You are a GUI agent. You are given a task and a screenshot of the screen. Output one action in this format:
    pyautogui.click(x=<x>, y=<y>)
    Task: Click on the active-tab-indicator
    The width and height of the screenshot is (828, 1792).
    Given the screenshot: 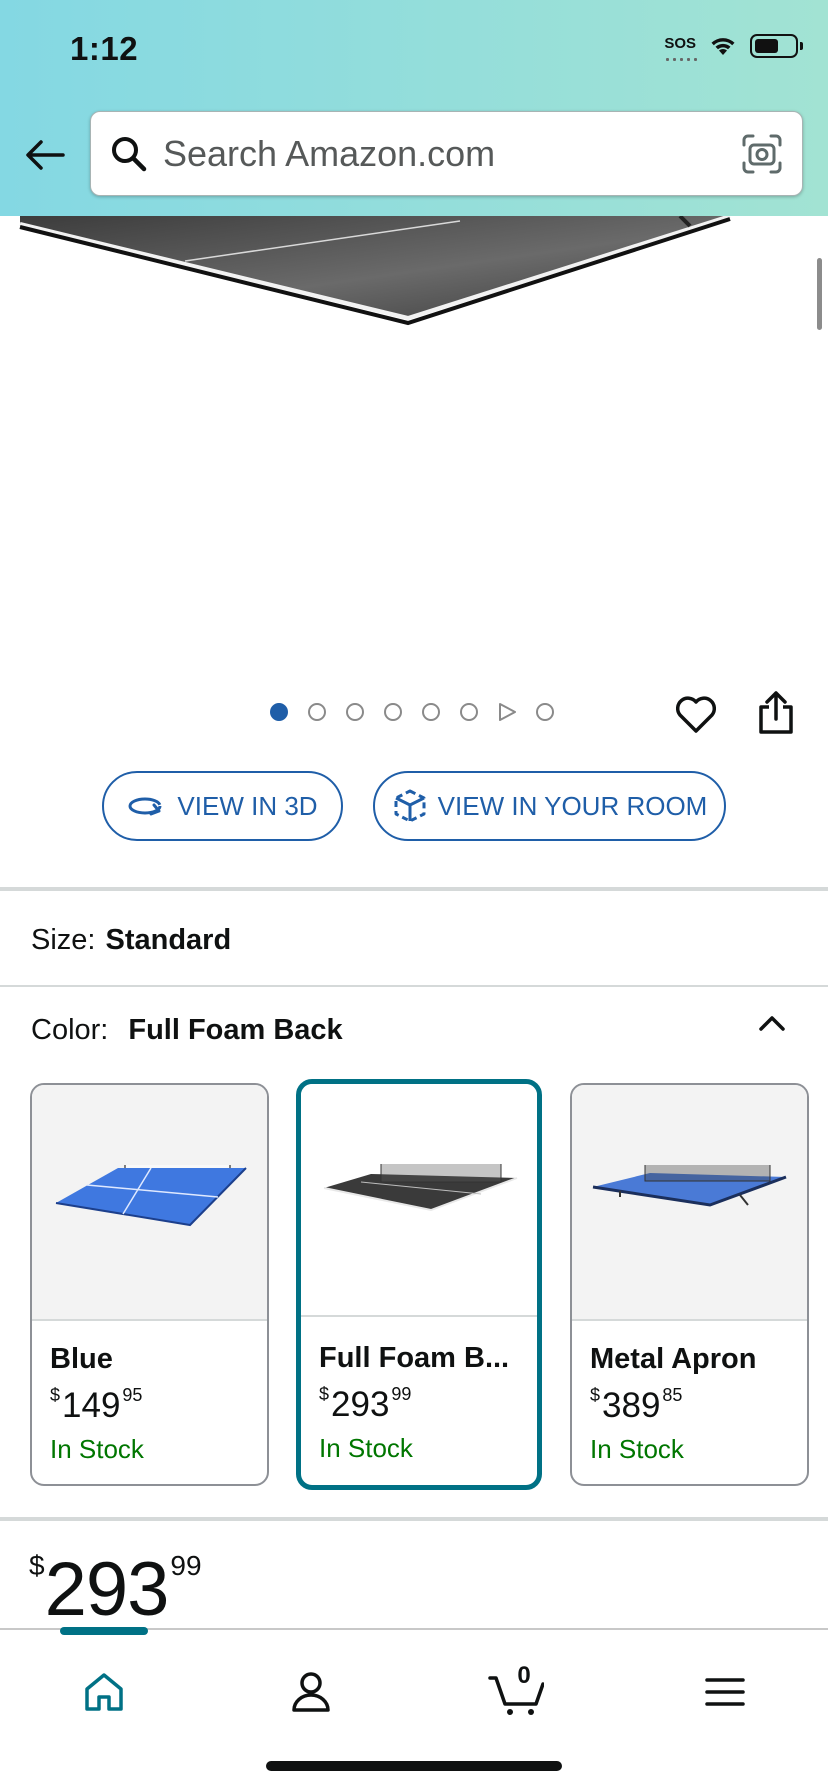 What is the action you would take?
    pyautogui.click(x=104, y=1631)
    